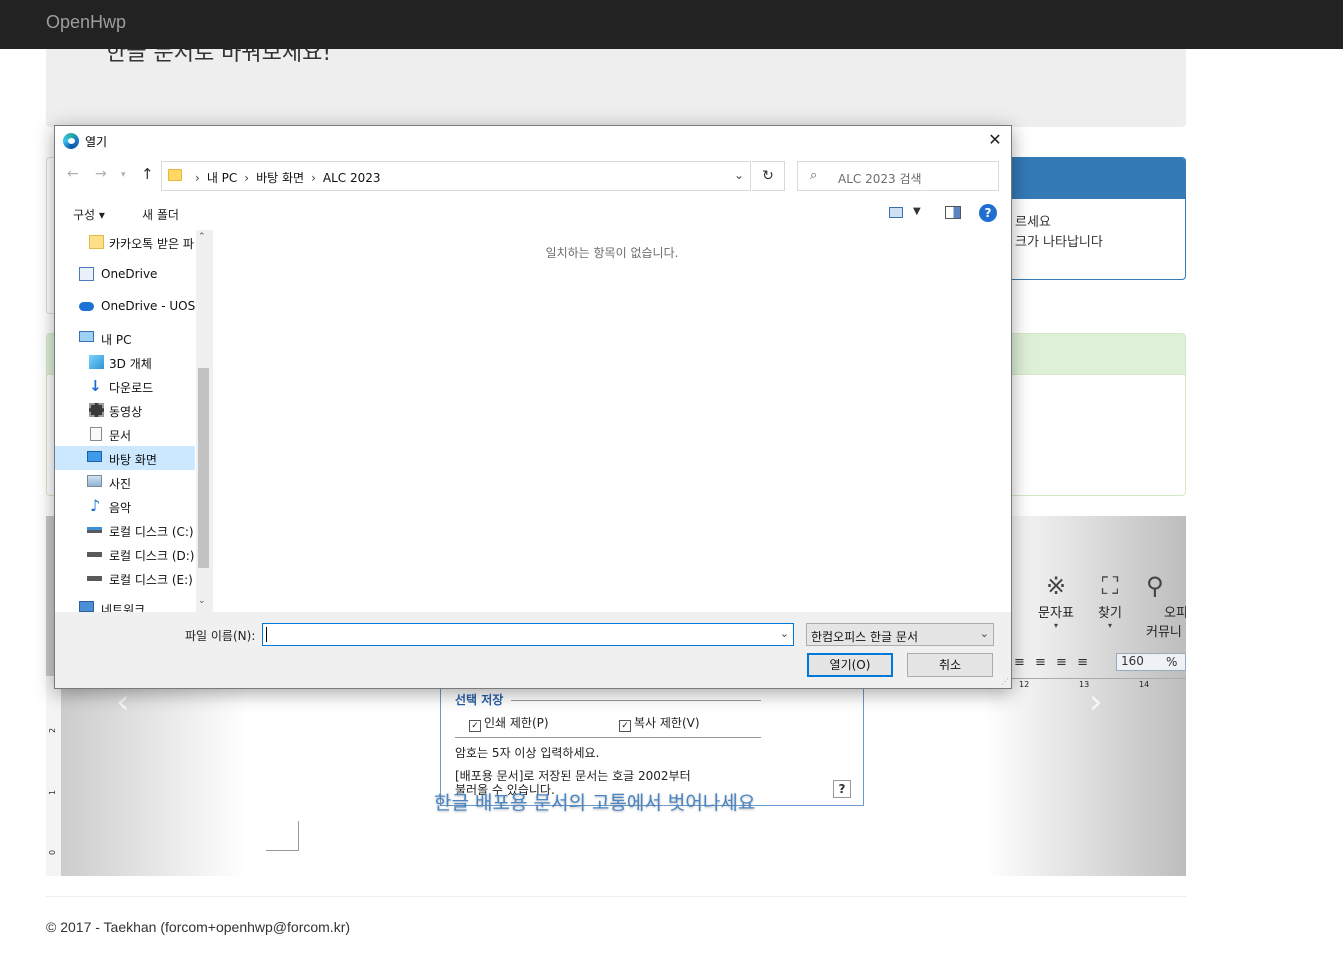 This screenshot has width=1343, height=957. I want to click on nav-item-onedrive: OneDrive, so click(125, 274).